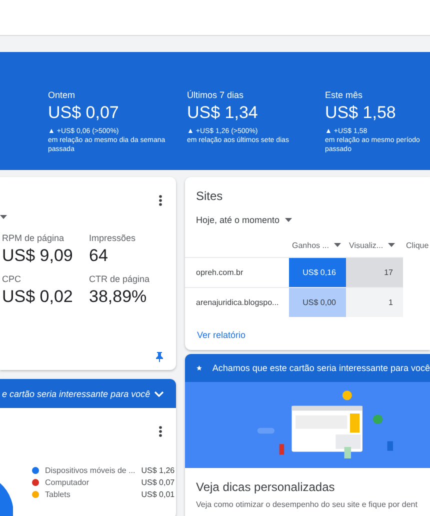 This screenshot has height=516, width=430. Describe the element at coordinates (158, 494) in the screenshot. I see `legend-value: US$ 0,01` at that location.